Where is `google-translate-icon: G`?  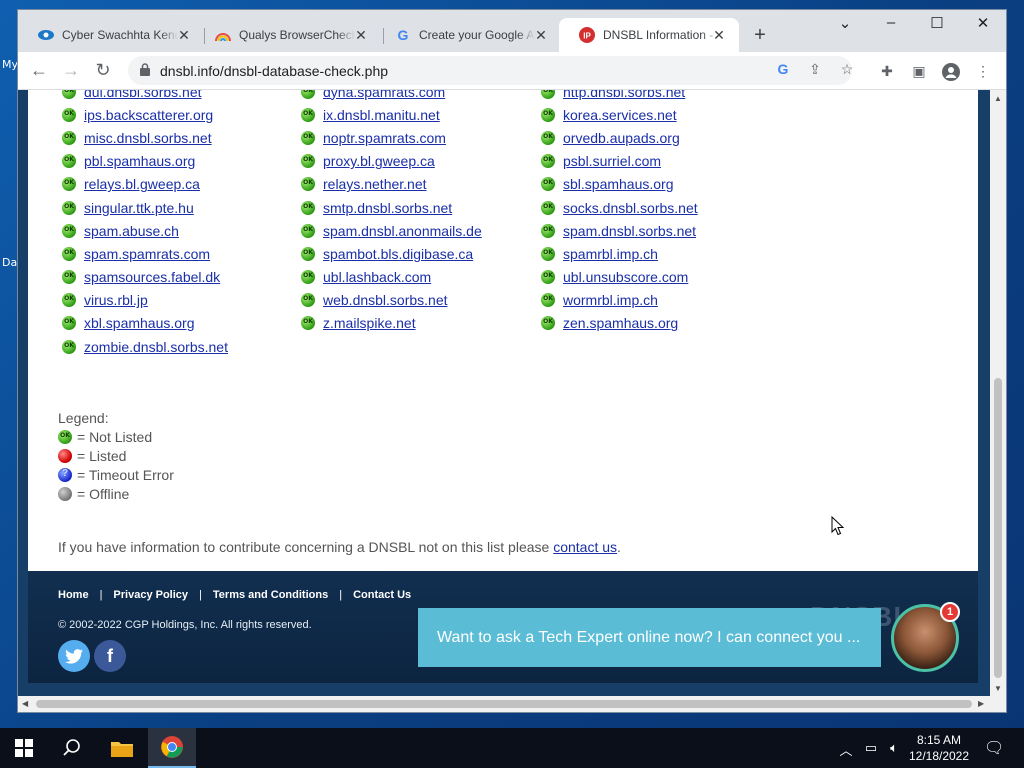 google-translate-icon: G is located at coordinates (783, 69).